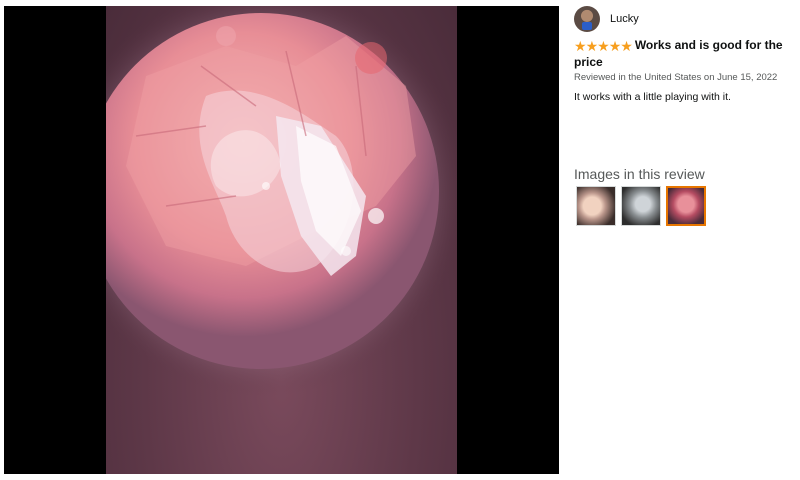 The image size is (800, 480). Describe the element at coordinates (606, 19) in the screenshot. I see `reviewer-profile: Lucky` at that location.